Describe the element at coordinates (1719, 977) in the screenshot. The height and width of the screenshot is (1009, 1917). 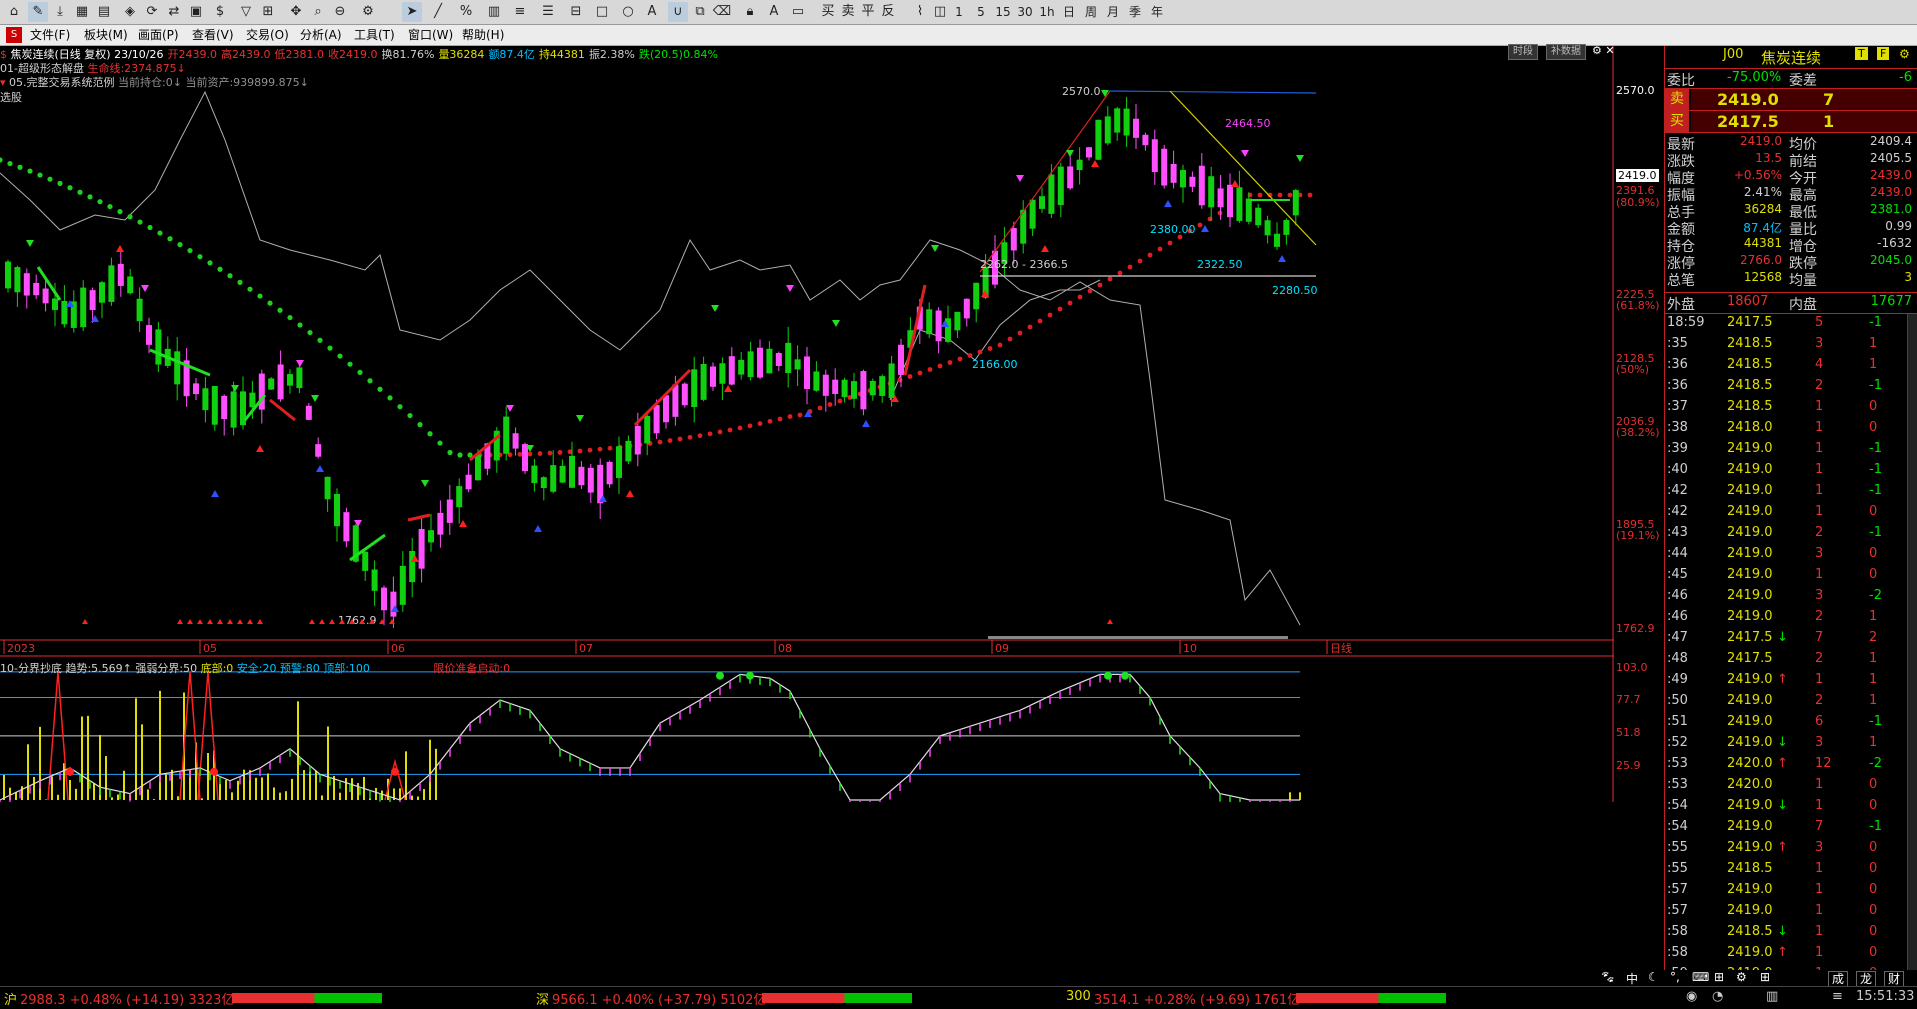
I see `tool-icon: ⊞` at that location.